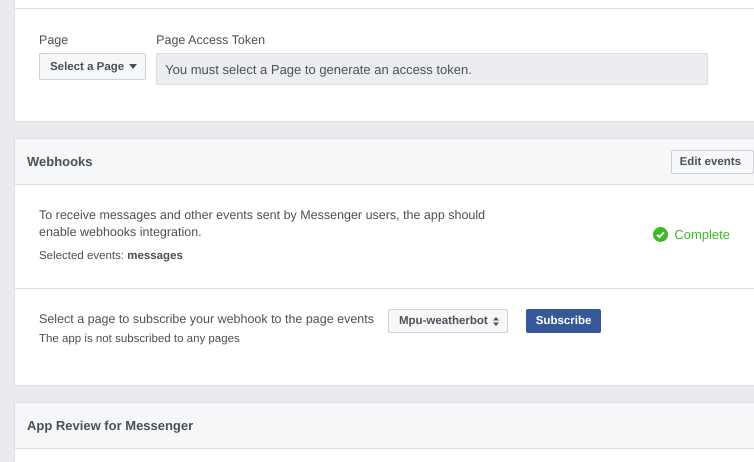  Describe the element at coordinates (495, 321) in the screenshot. I see `updown-icon` at that location.